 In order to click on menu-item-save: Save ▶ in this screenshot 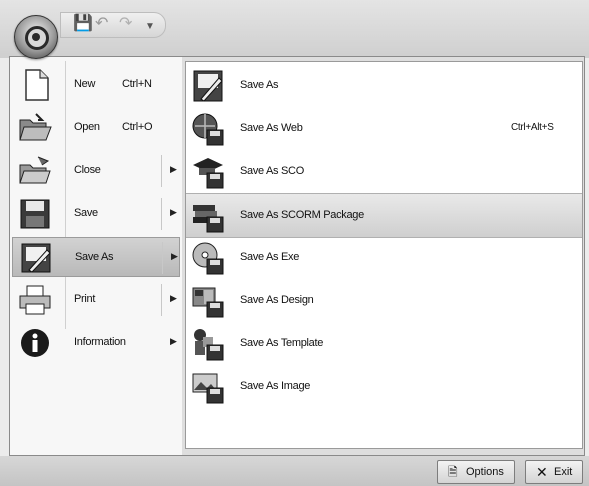, I will do `click(96, 214)`.